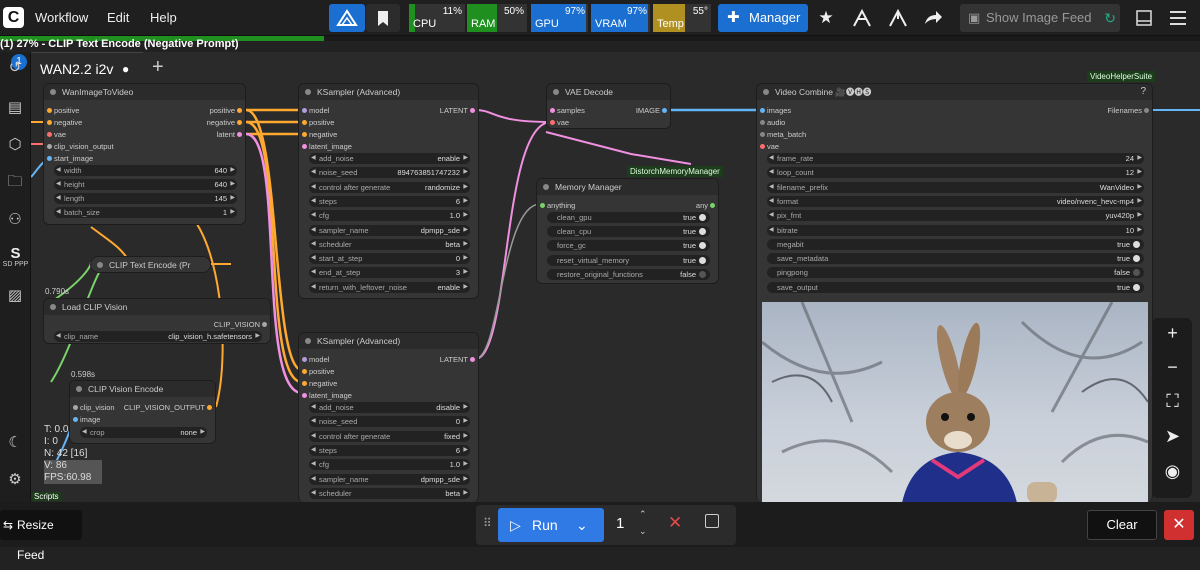 The height and width of the screenshot is (570, 1200). I want to click on menu-edit: Edit, so click(118, 17).